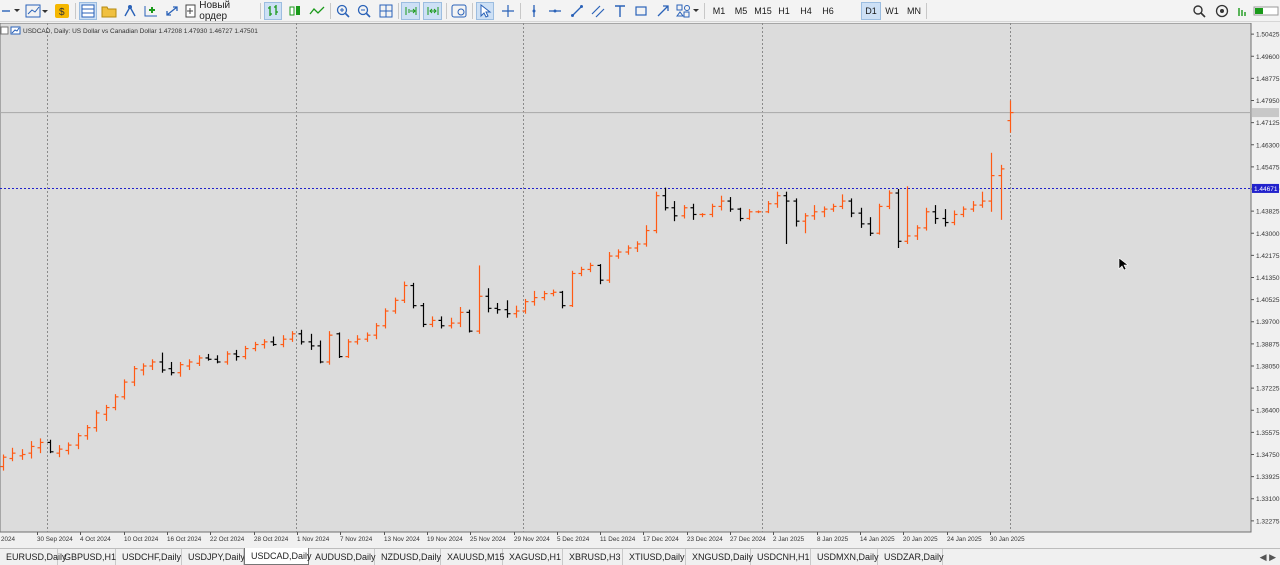 Image resolution: width=1280 pixels, height=565 pixels. I want to click on price-axis-label: 1.43000, so click(1268, 234).